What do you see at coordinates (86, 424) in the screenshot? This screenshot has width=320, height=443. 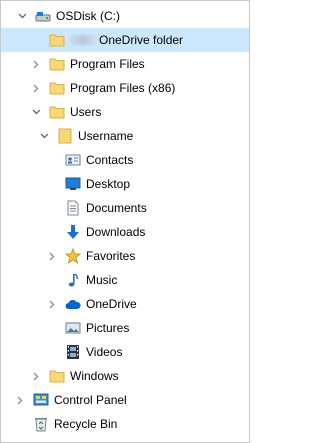 I see `tree-item-label: Recycle Bin` at bounding box center [86, 424].